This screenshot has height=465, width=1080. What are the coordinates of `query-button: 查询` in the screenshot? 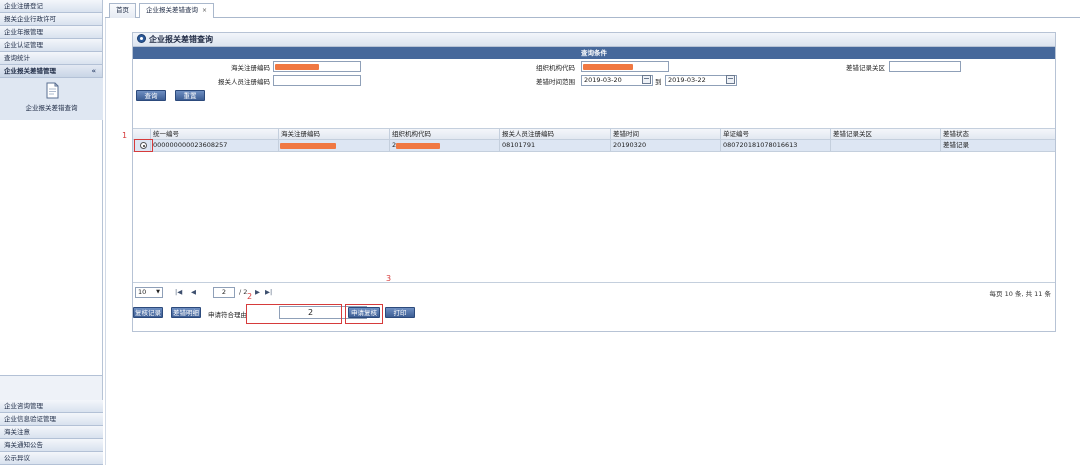 It's located at (151, 95).